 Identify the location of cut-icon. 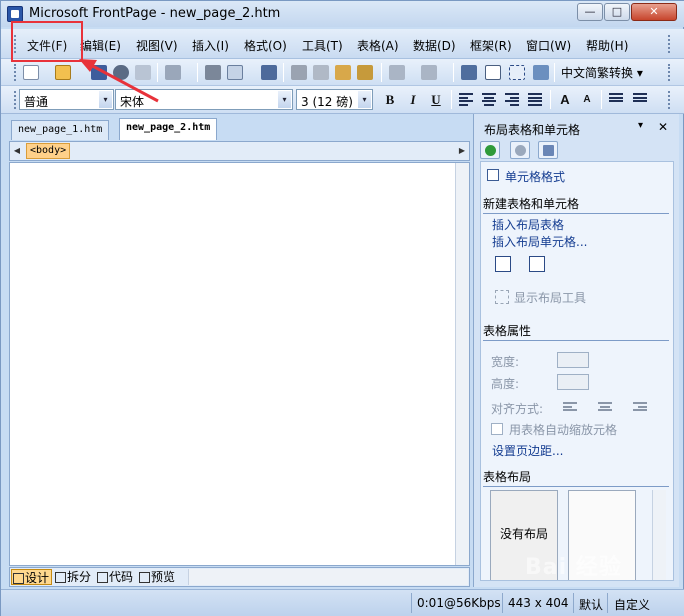
(299, 72).